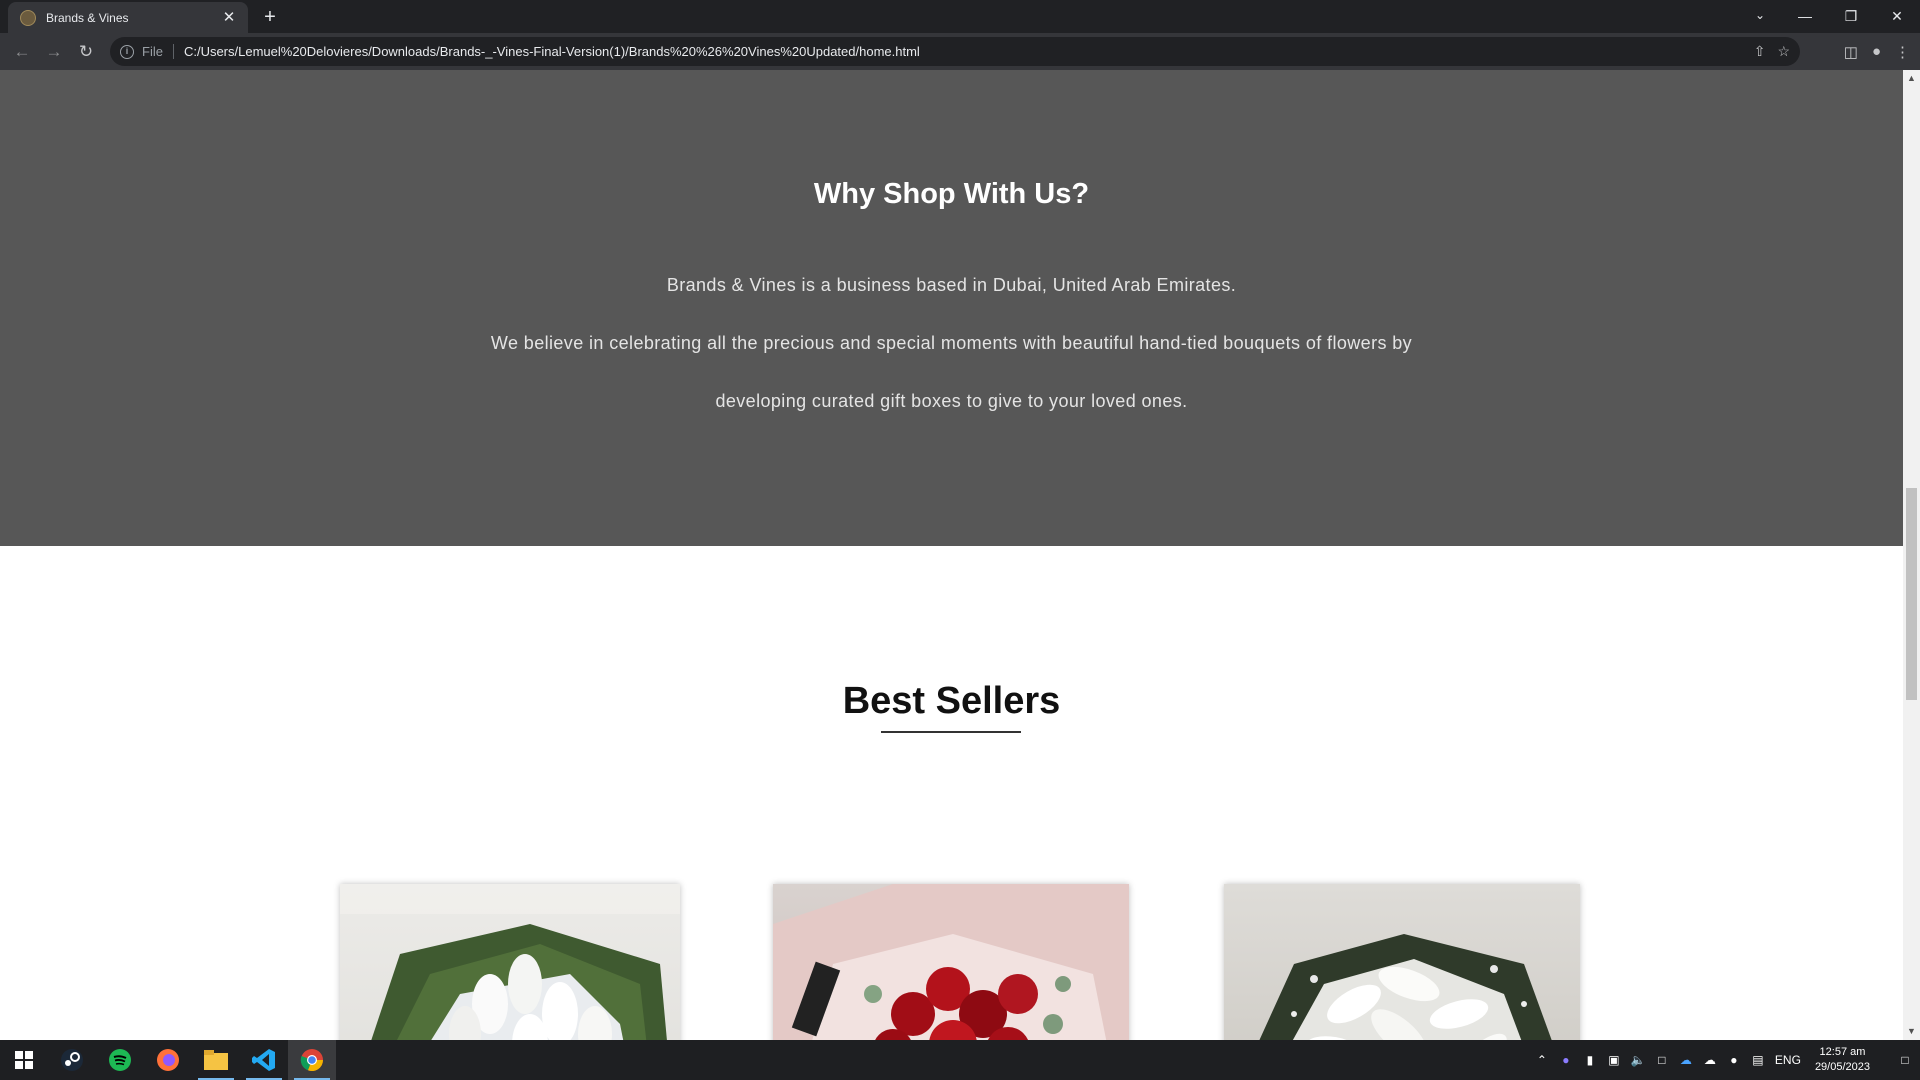 The image size is (1920, 1080). Describe the element at coordinates (1842, 1052) in the screenshot. I see `clock-time: 12:57 am` at that location.